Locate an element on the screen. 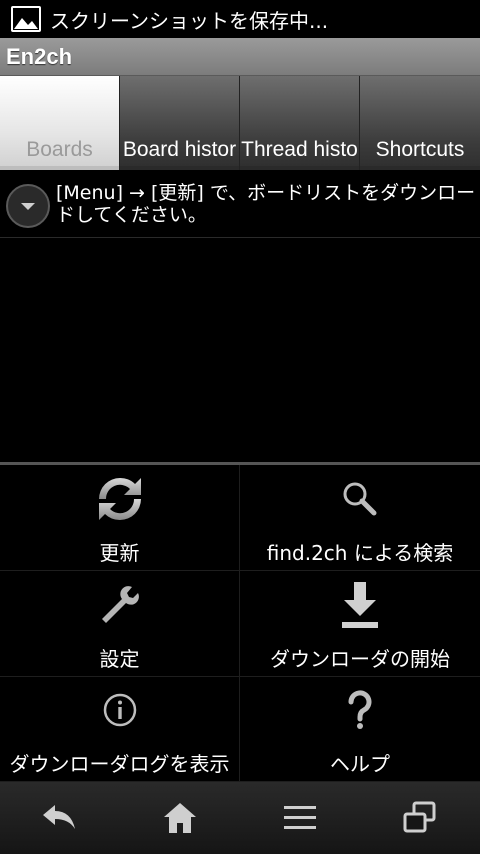  menu-item-refresh: 更新 is located at coordinates (120, 518).